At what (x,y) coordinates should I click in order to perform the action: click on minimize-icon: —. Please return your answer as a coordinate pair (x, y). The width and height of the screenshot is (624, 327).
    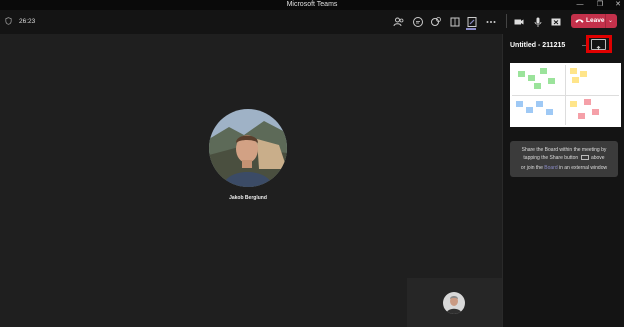
    Looking at the image, I should click on (580, 5).